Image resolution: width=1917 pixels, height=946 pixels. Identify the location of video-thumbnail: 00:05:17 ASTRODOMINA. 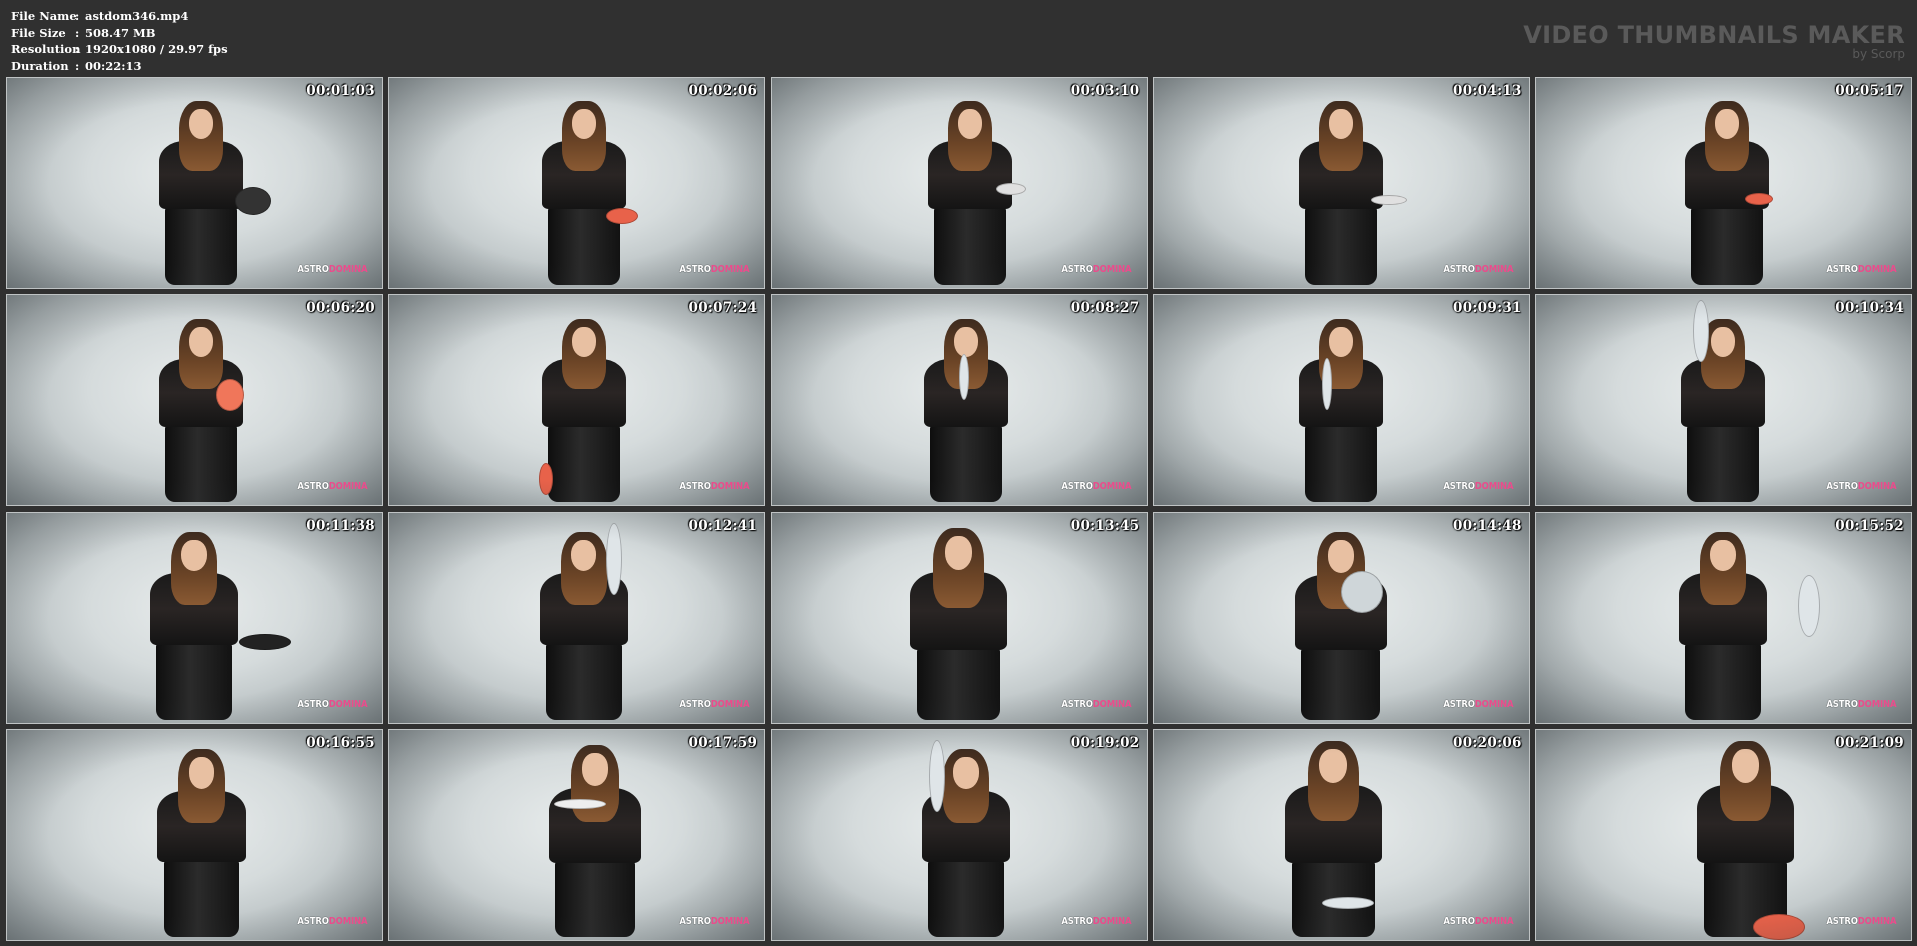
(1723, 183).